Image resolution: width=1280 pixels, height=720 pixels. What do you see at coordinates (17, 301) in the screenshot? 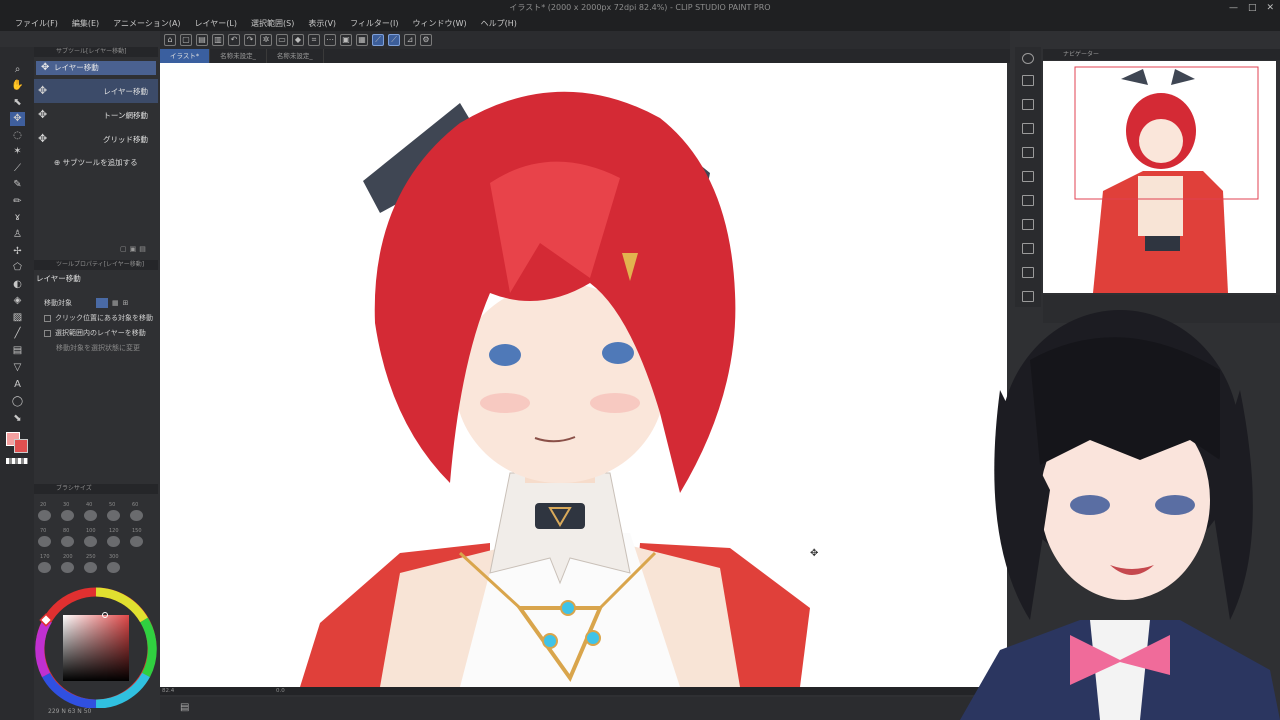
I see `fill-tool-icon: ◈` at bounding box center [17, 301].